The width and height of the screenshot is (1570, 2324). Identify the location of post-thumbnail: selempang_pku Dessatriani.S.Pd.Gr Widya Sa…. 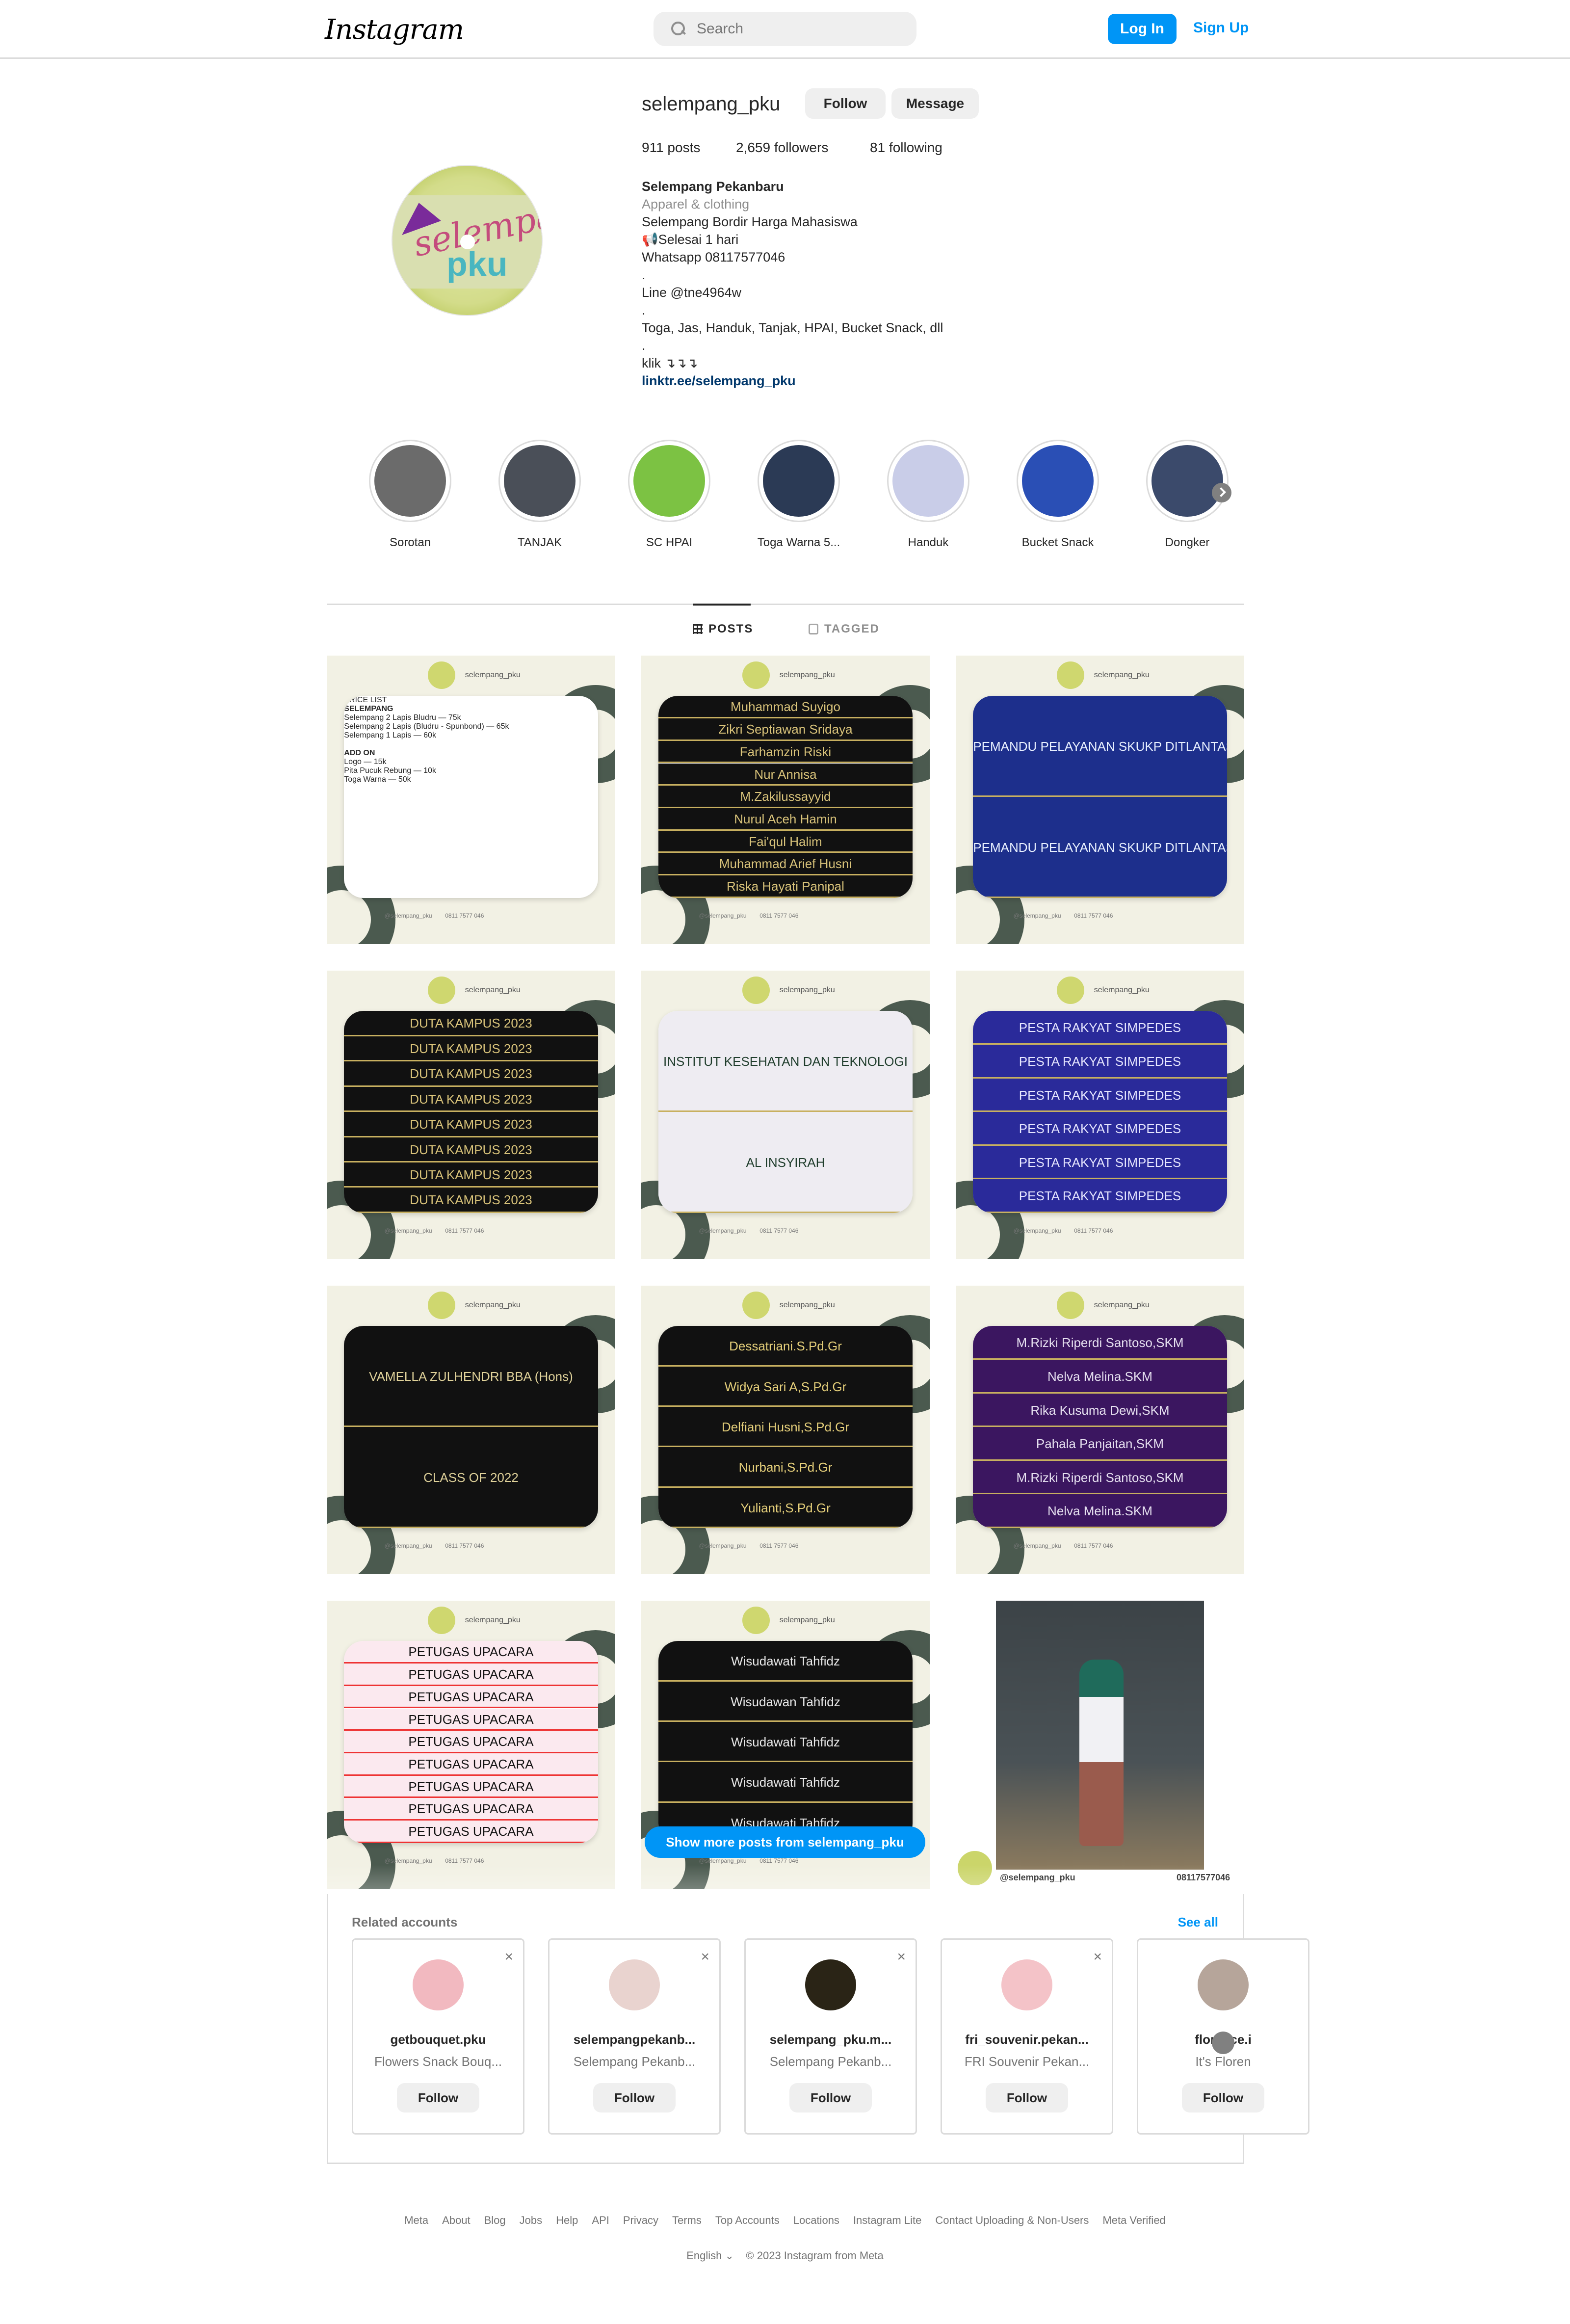
(785, 1430).